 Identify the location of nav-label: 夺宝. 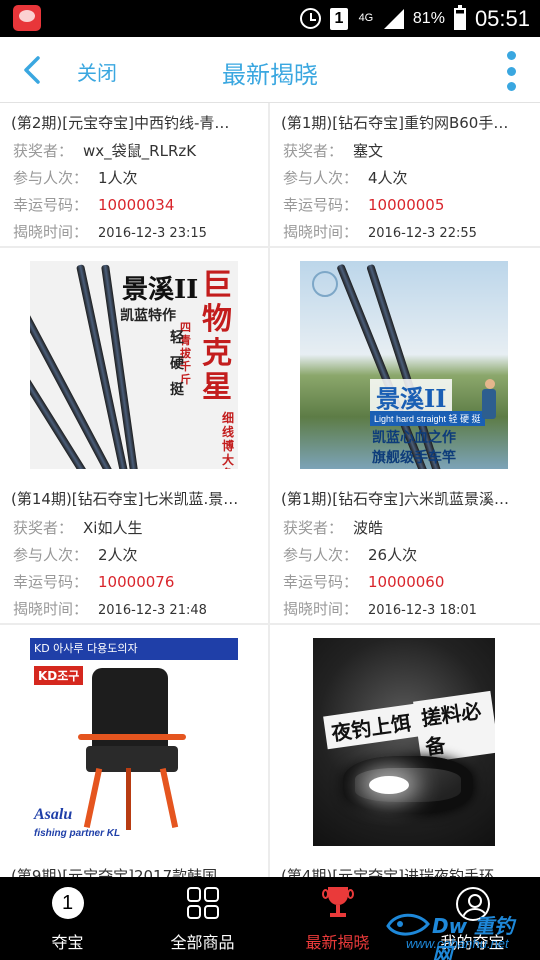
(67, 942).